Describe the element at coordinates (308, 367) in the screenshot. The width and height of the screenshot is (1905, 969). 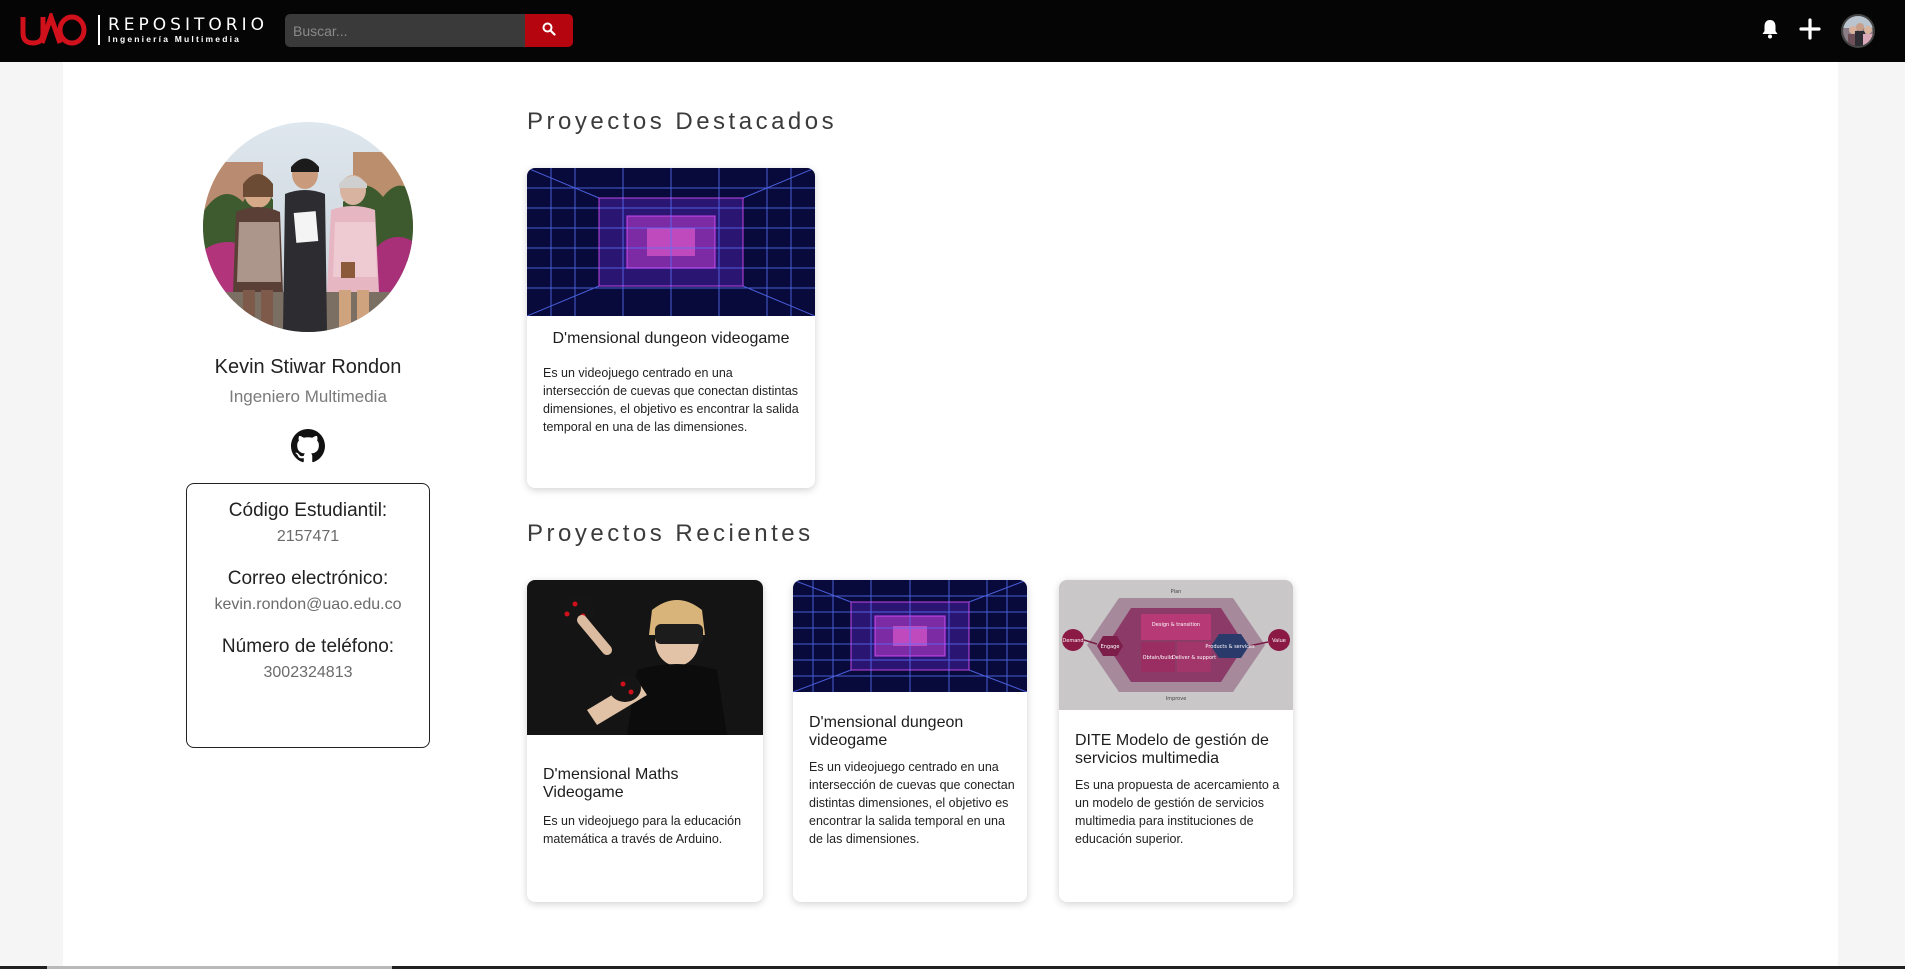
I see `profile-name: Kevin Stiwar Rondon` at that location.